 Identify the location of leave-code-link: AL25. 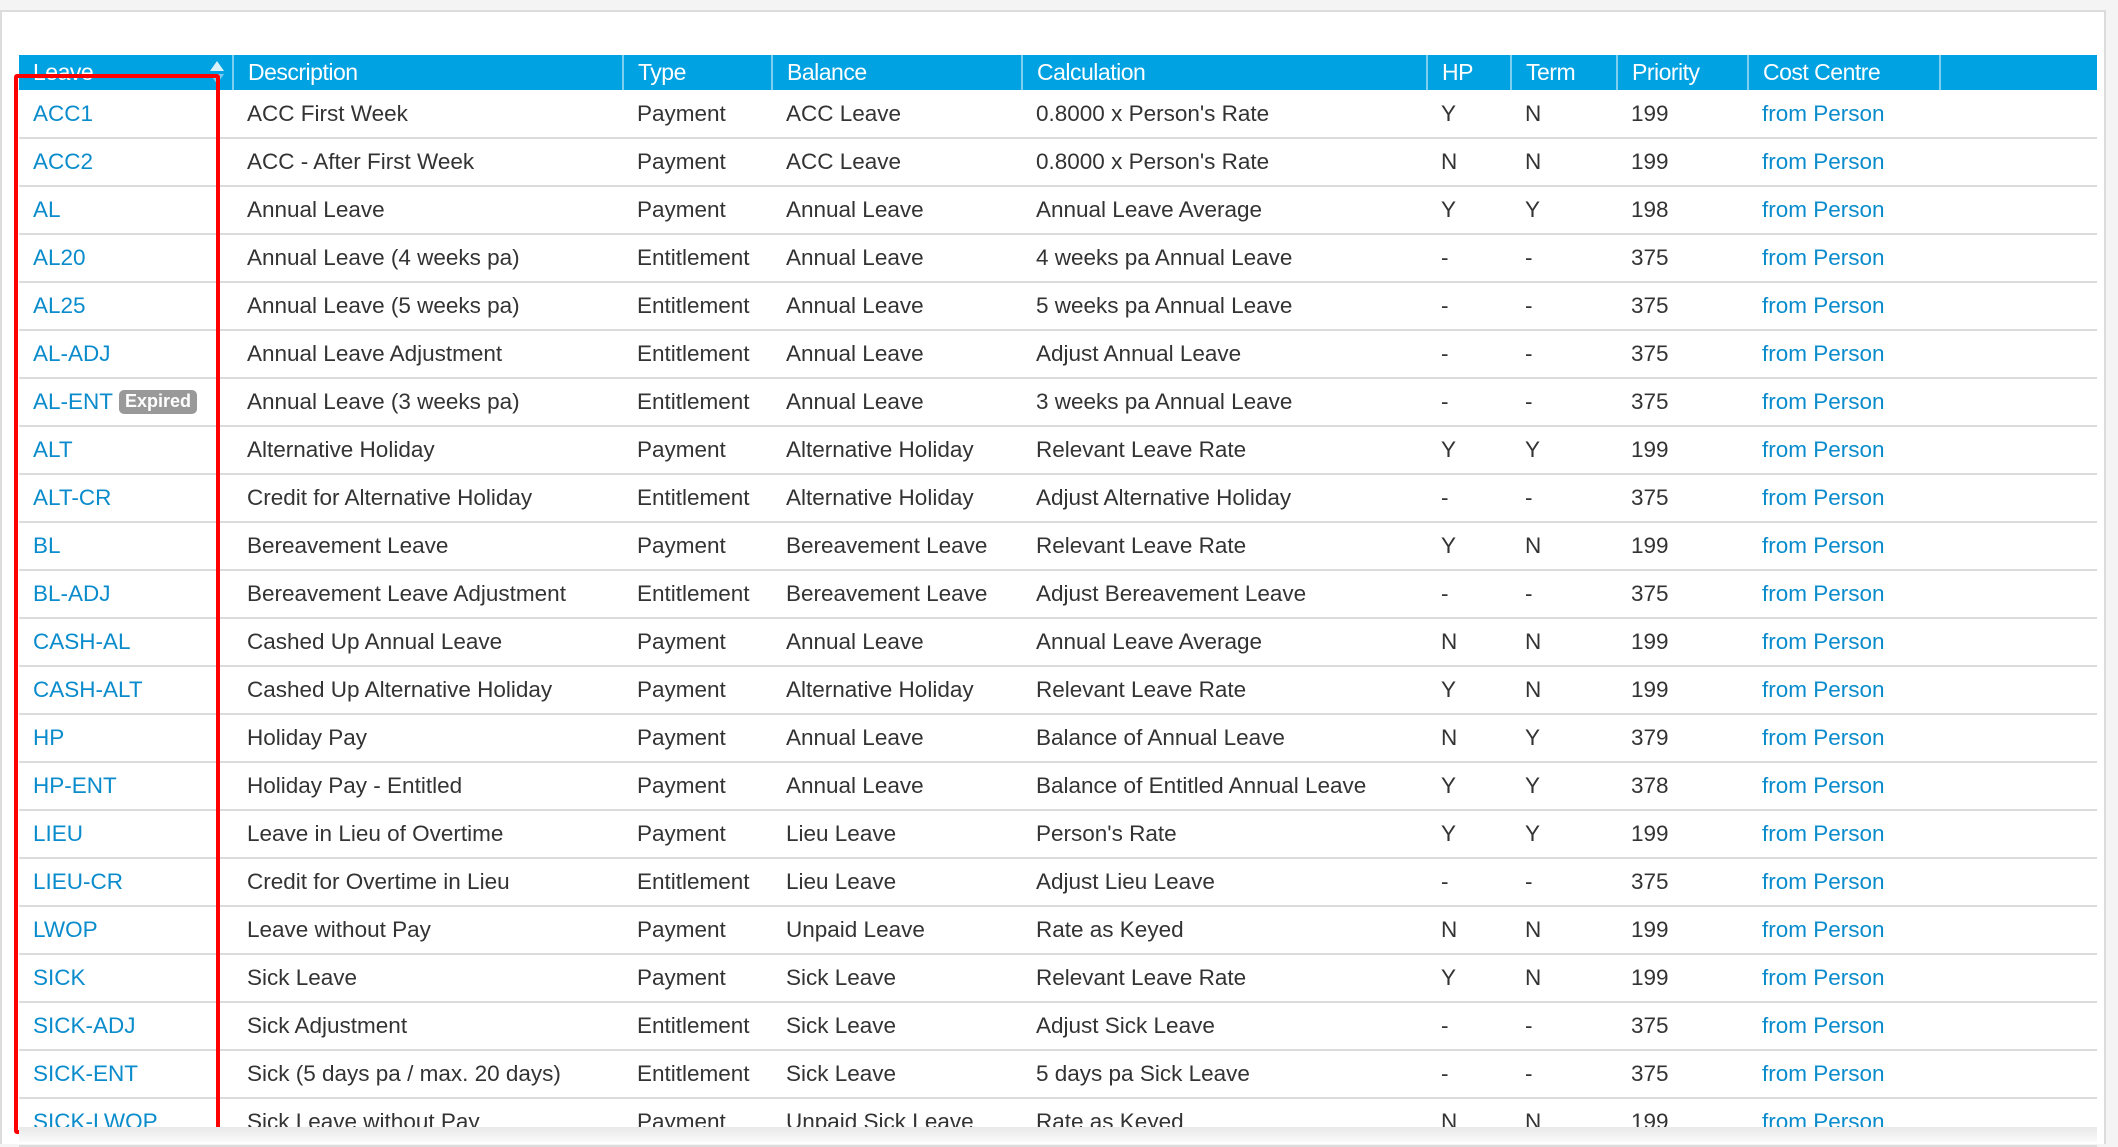
(59, 305).